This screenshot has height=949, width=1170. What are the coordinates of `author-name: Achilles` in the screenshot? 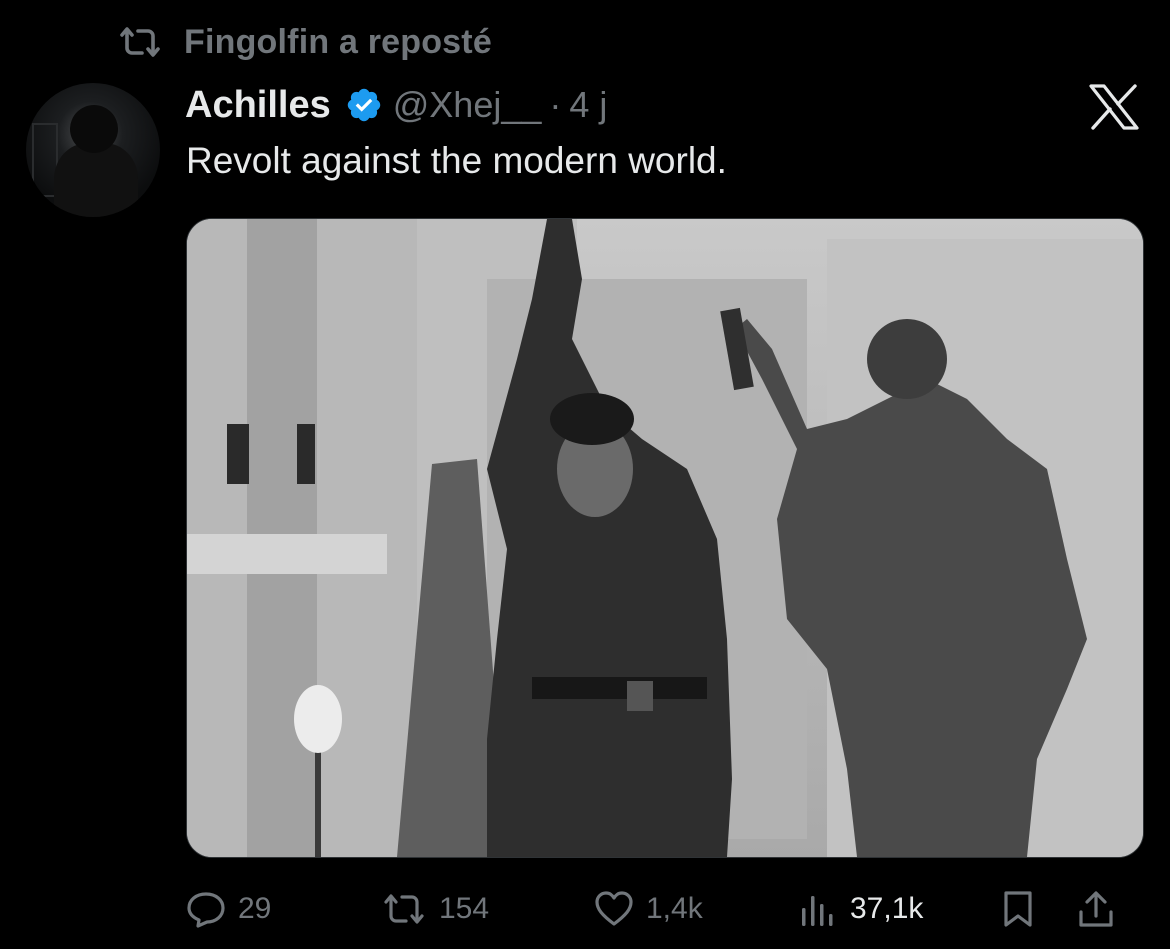 It's located at (258, 105).